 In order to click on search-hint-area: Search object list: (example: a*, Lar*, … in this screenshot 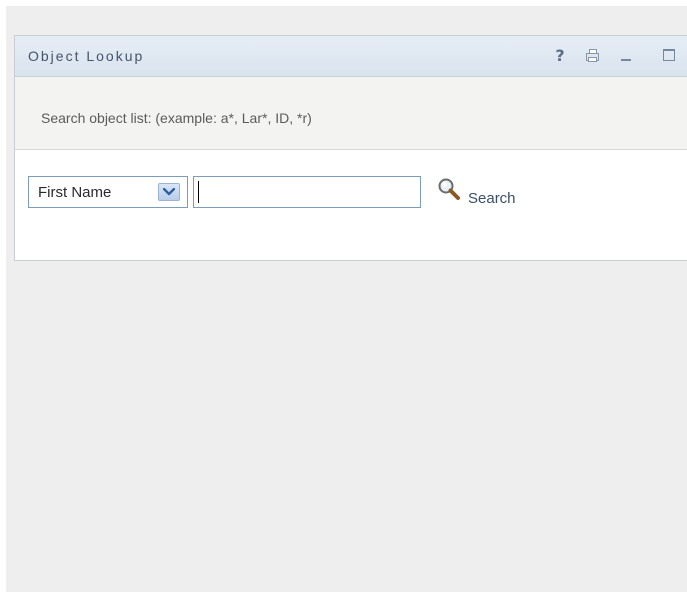, I will do `click(351, 113)`.